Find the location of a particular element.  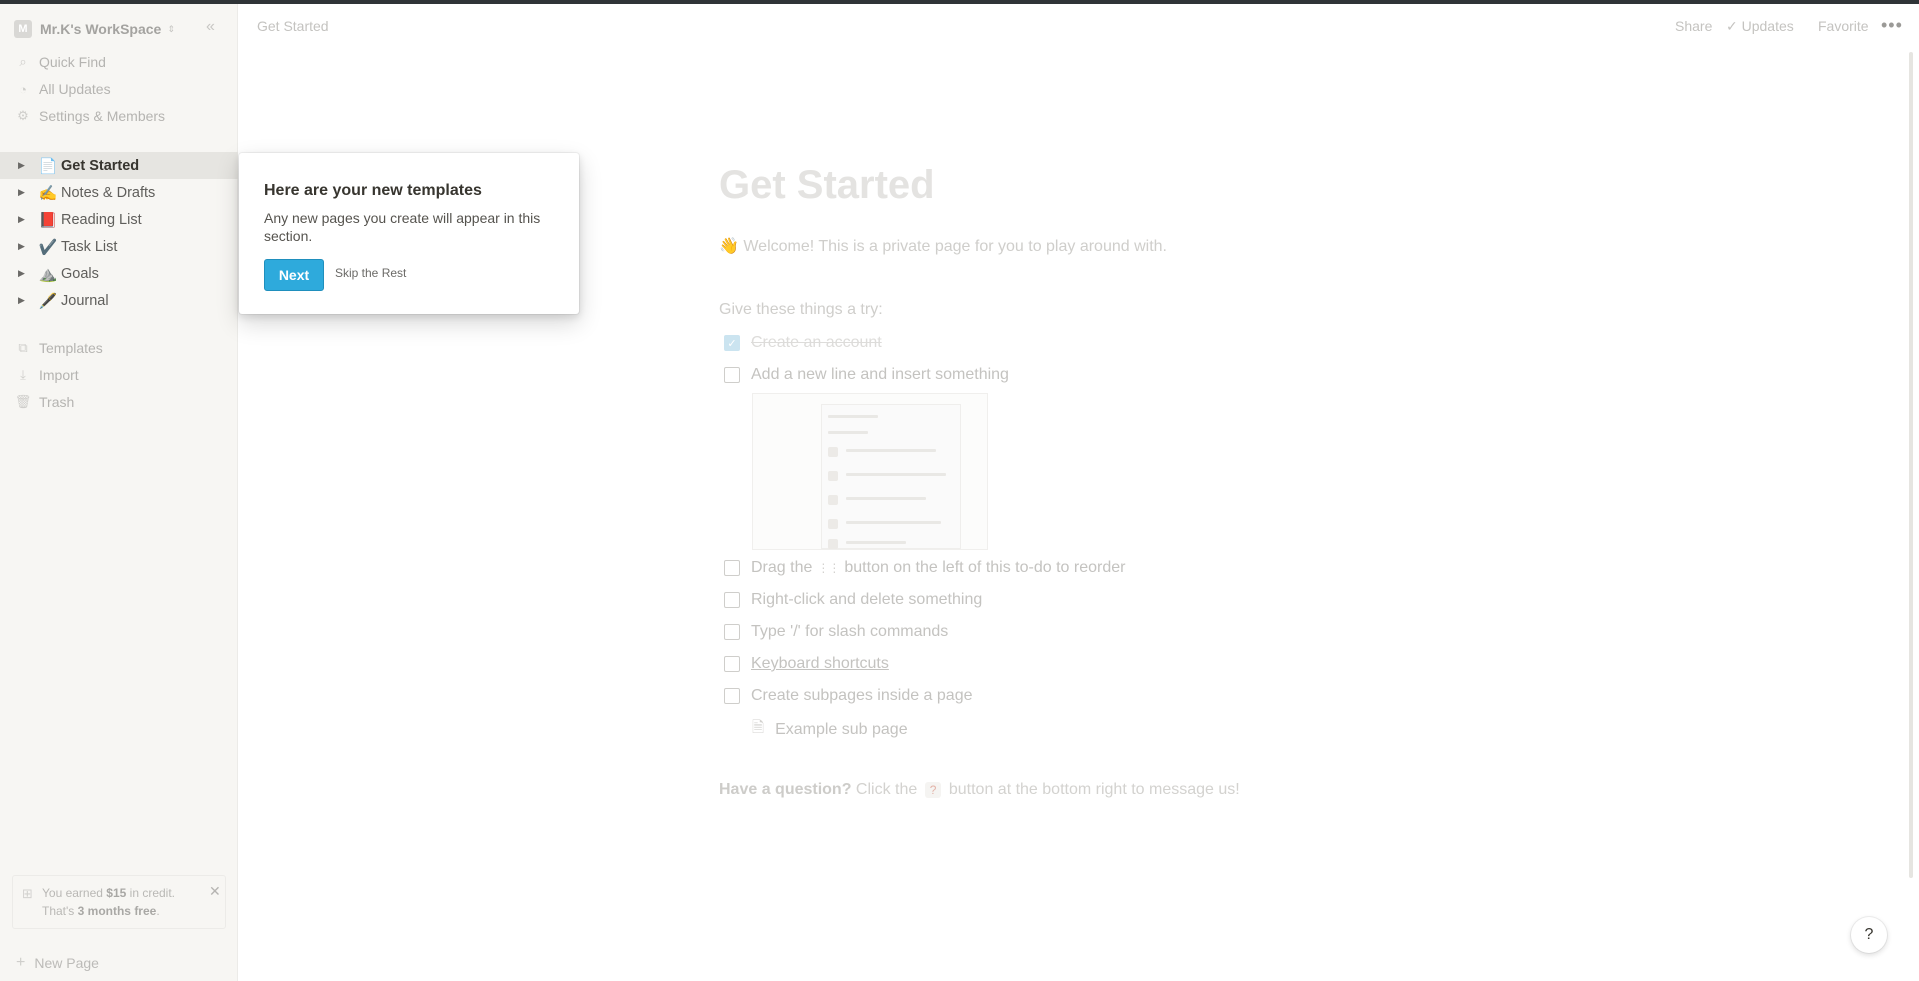

todo-item: Add a new line and insert something is located at coordinates (866, 375).